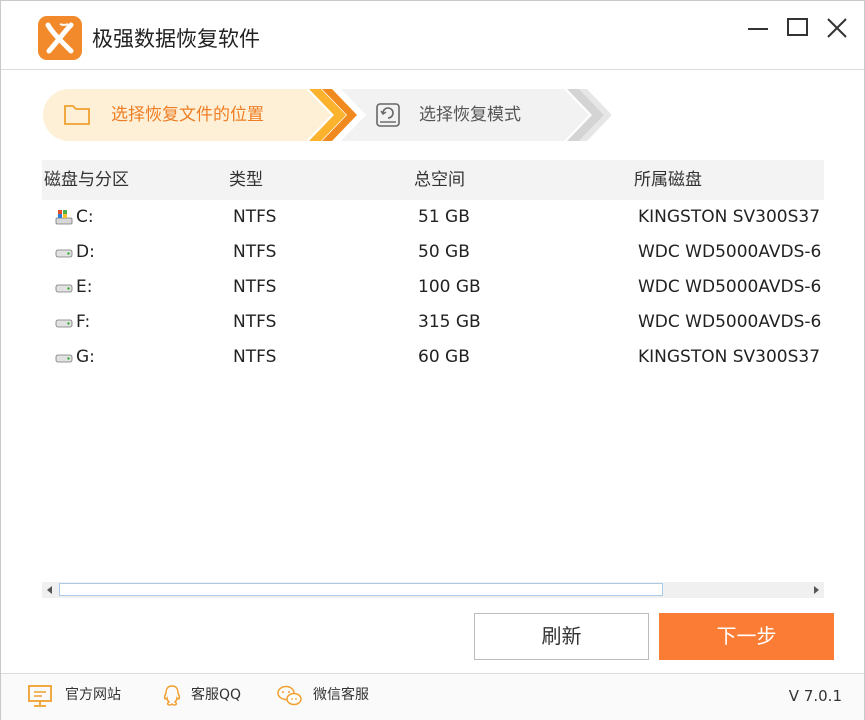 The height and width of the screenshot is (720, 865). I want to click on partition-size: 100 GB, so click(449, 287).